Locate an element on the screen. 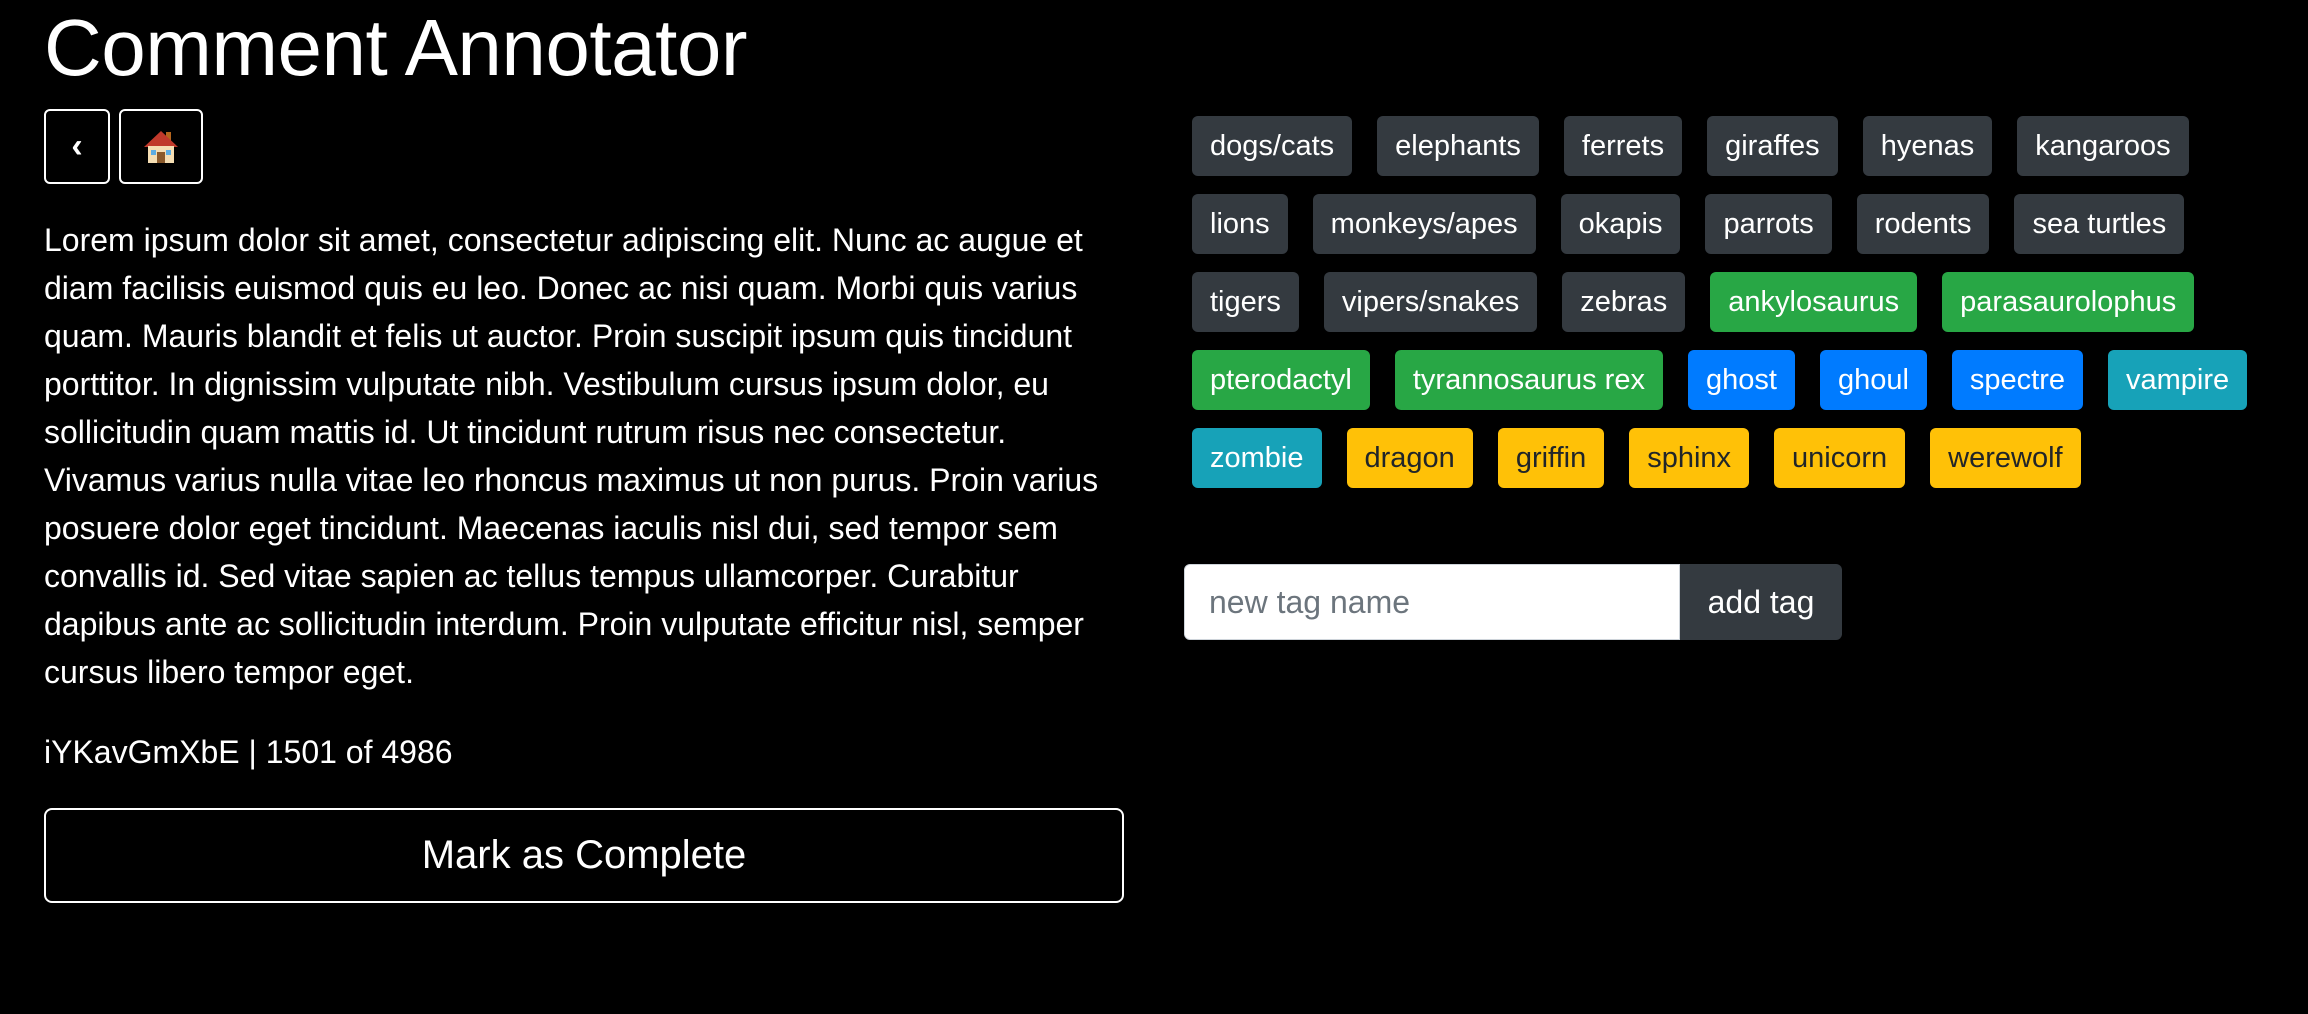 The image size is (2308, 1014). tag-button: griffin is located at coordinates (1551, 458).